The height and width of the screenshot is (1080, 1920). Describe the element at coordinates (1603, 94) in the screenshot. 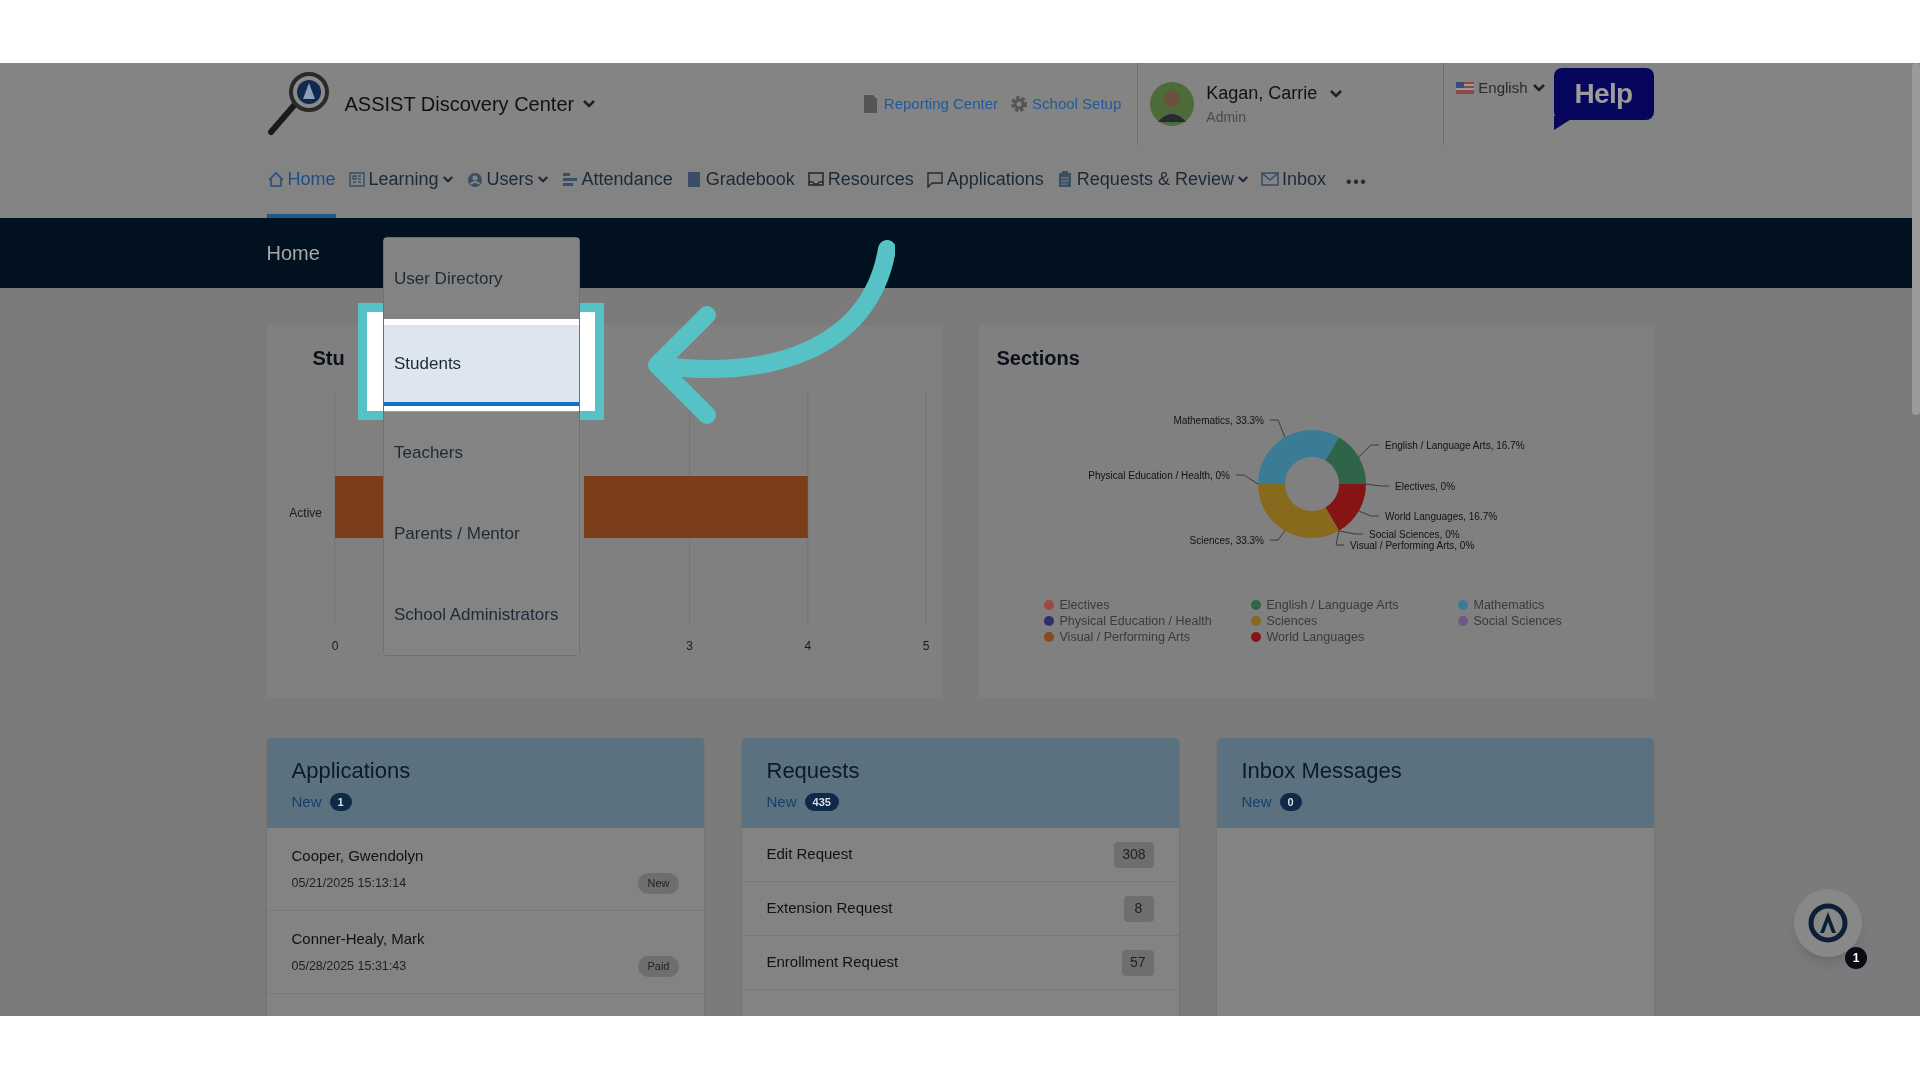

I see `help-button: Help` at that location.